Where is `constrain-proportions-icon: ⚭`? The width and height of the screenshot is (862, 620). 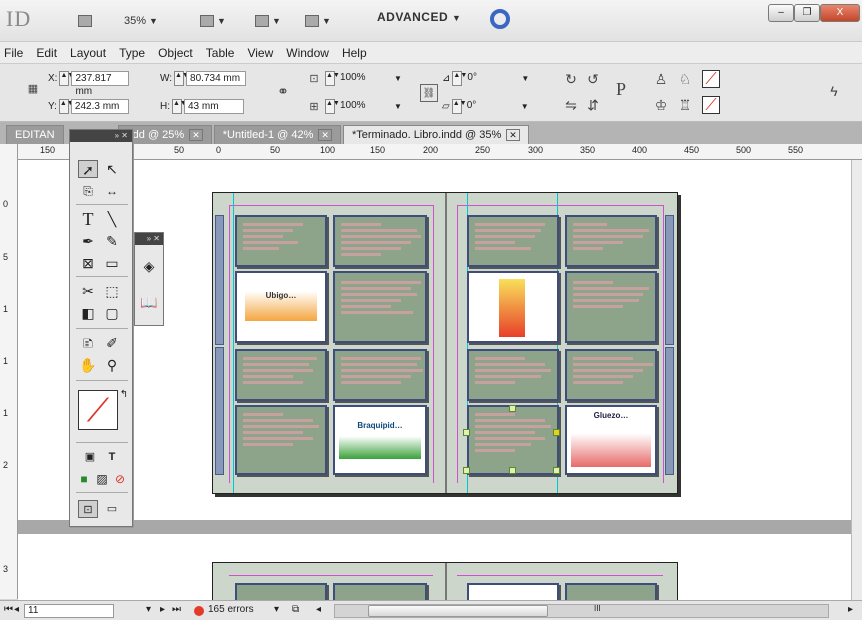
constrain-proportions-icon: ⚭ is located at coordinates (283, 91).